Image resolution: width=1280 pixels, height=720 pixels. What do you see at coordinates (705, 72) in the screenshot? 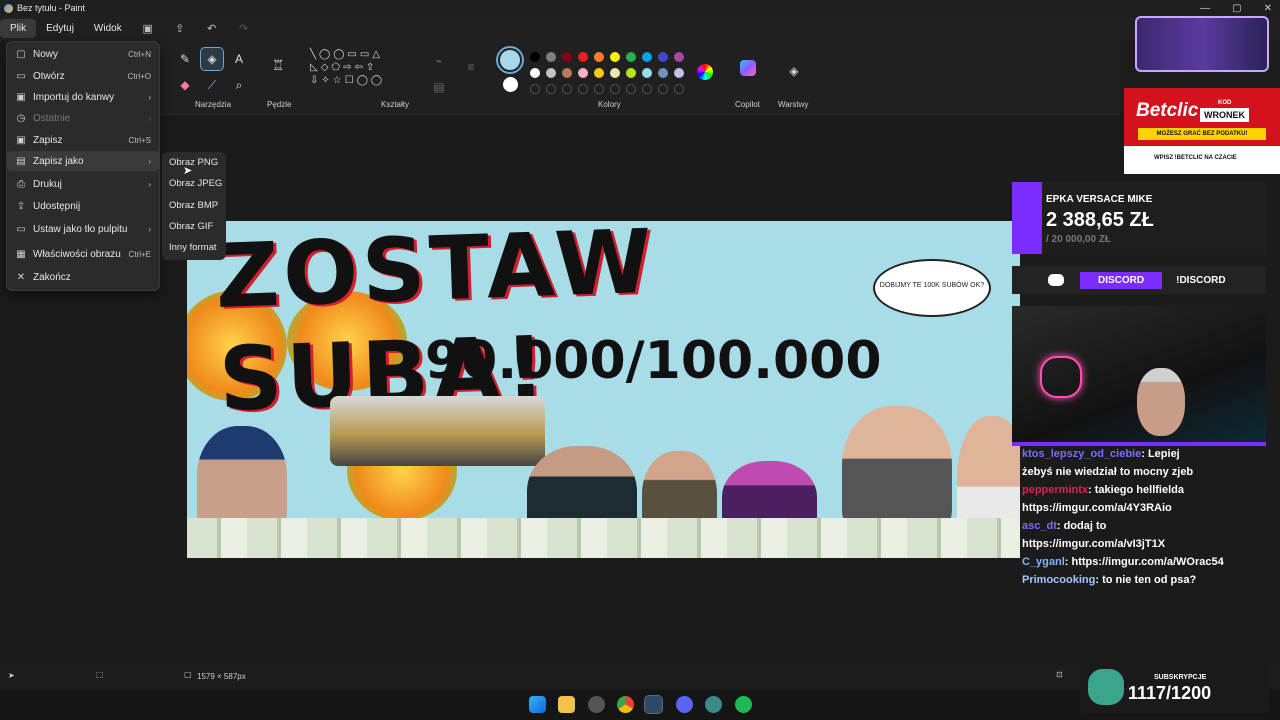
I see `color-wheel-icon` at bounding box center [705, 72].